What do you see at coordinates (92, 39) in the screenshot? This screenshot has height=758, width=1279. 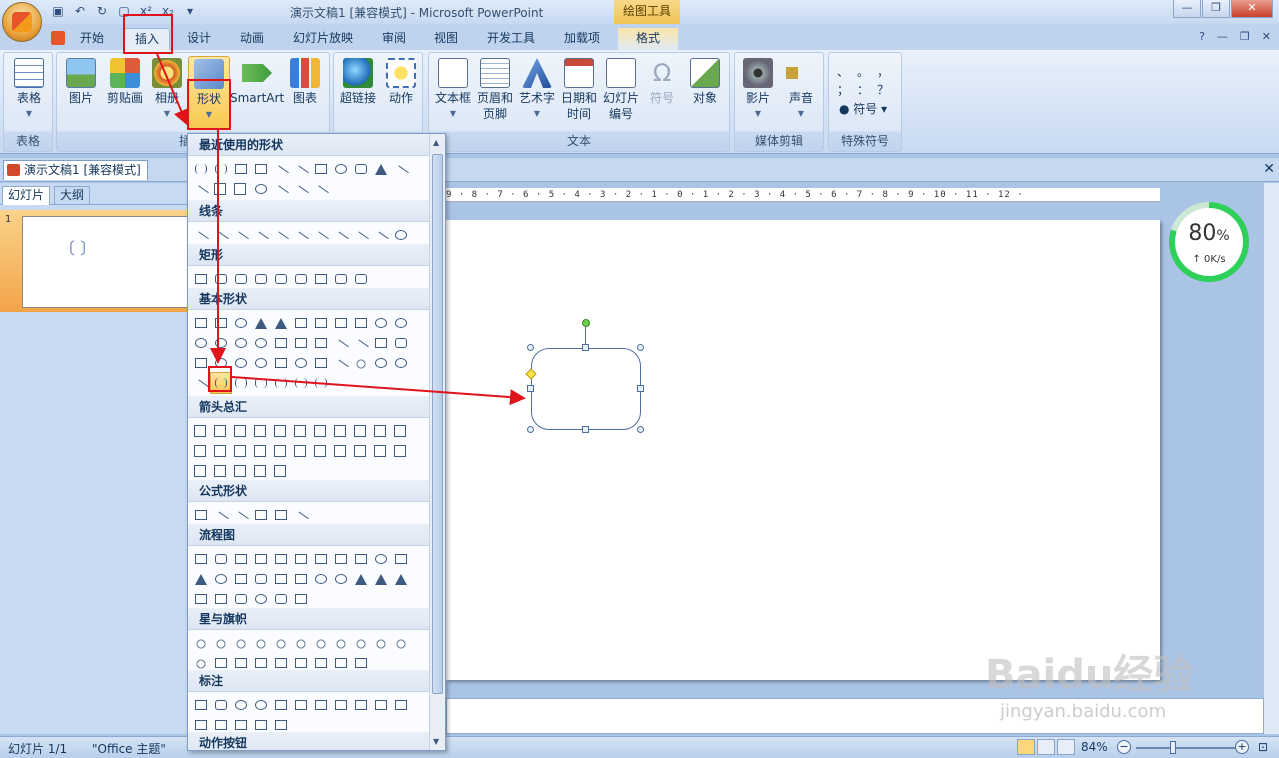 I see `tab-home: 开始` at bounding box center [92, 39].